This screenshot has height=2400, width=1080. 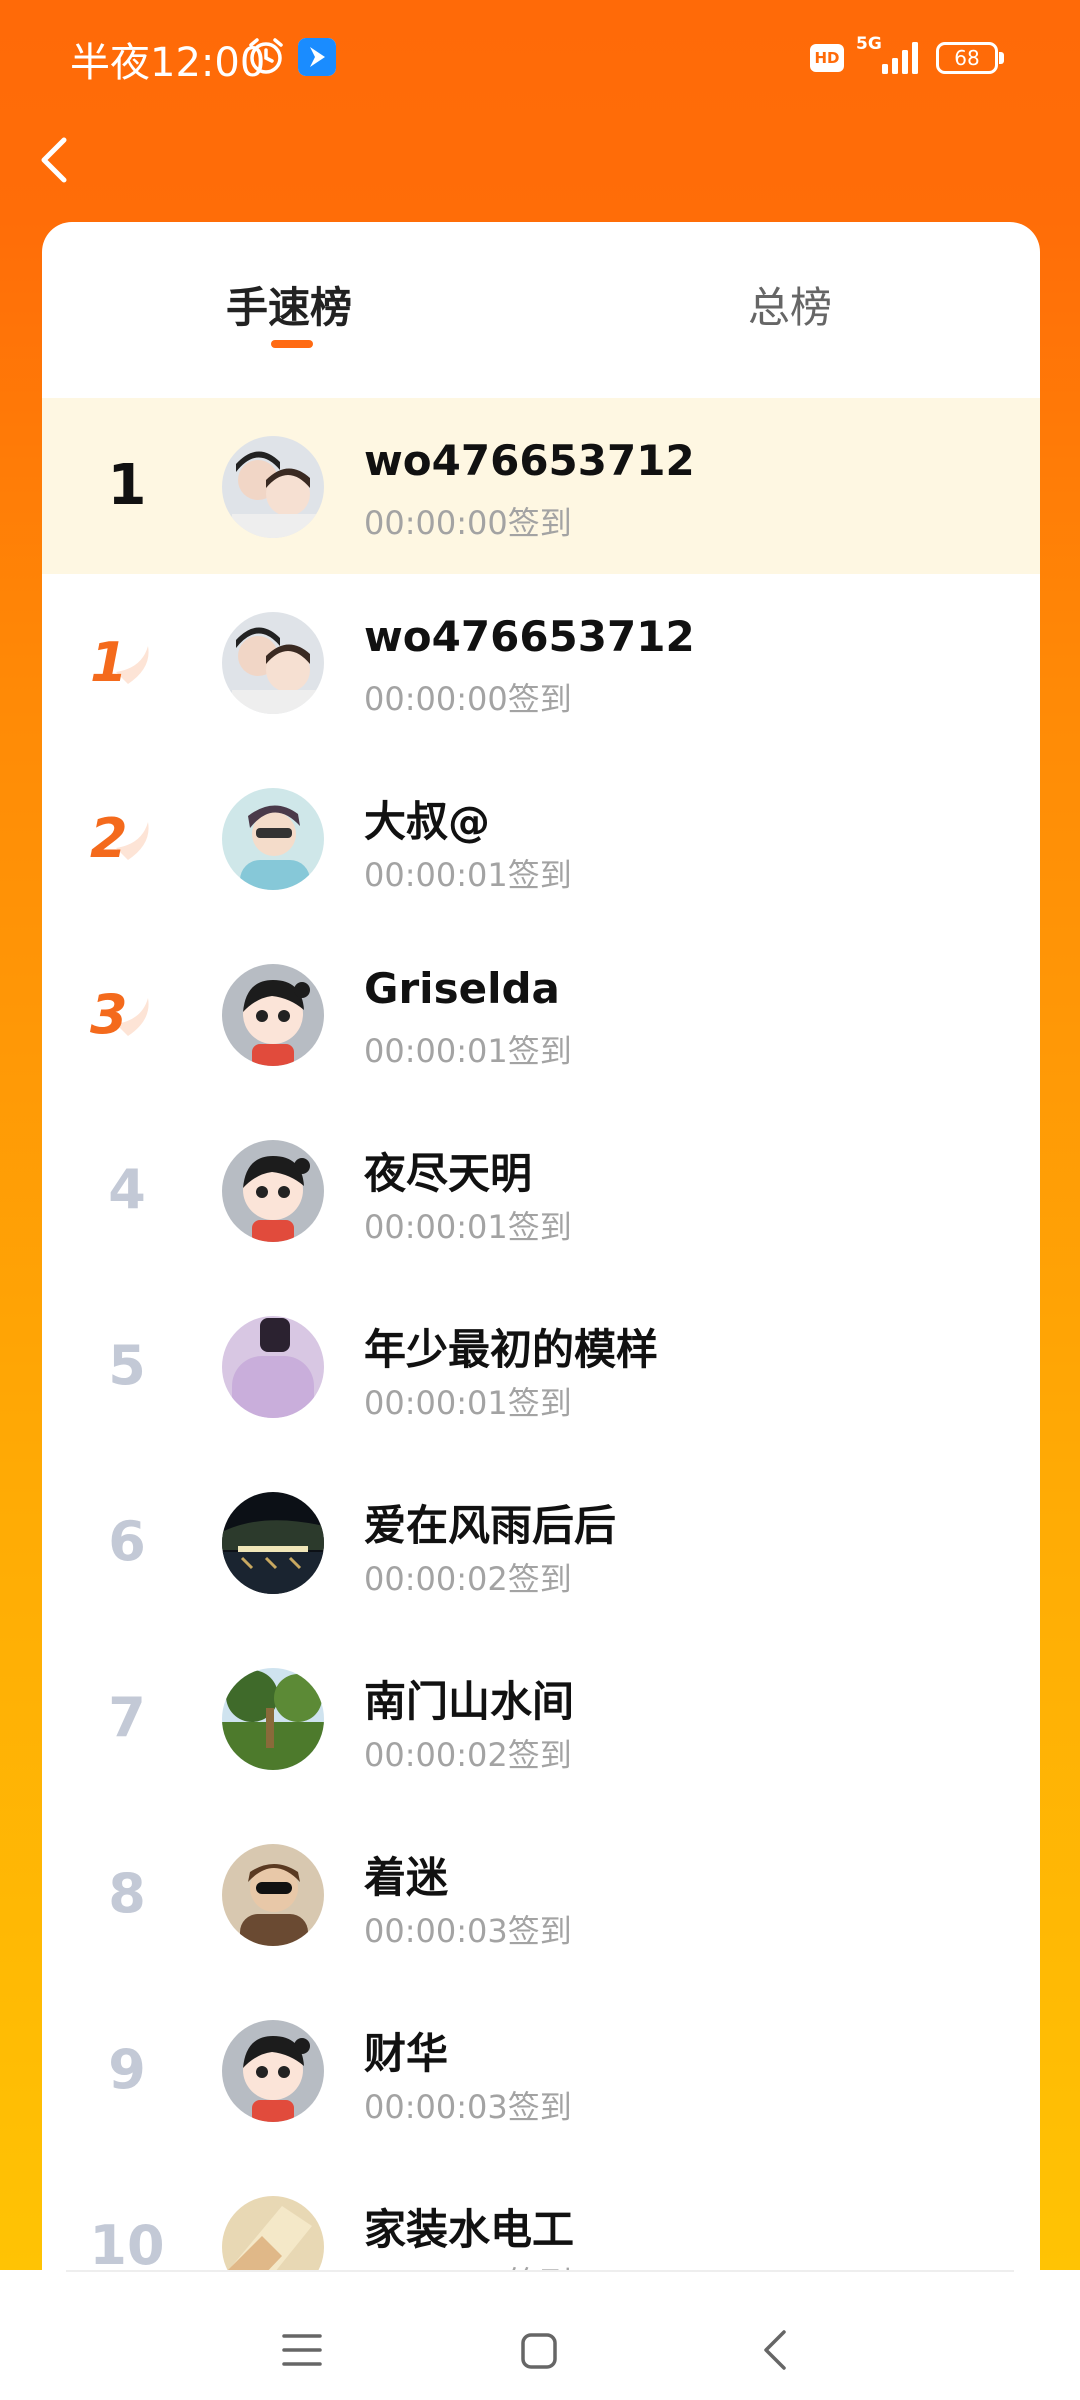 I want to click on user-name: 南门山水间, so click(x=469, y=1701).